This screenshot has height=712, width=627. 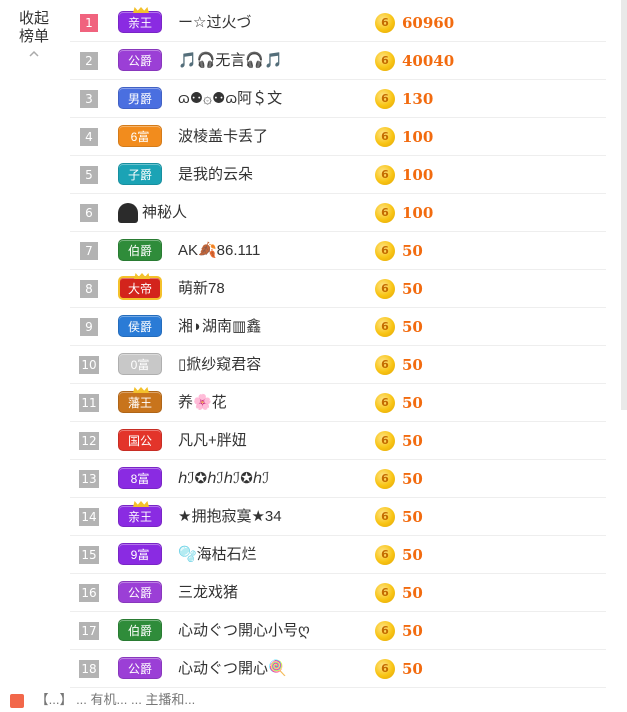 I want to click on rank-number: 1, so click(x=89, y=23).